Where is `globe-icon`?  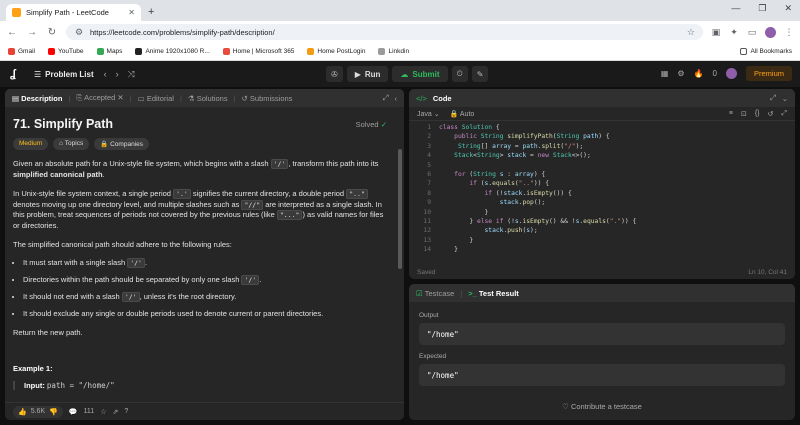 globe-icon is located at coordinates (382, 51).